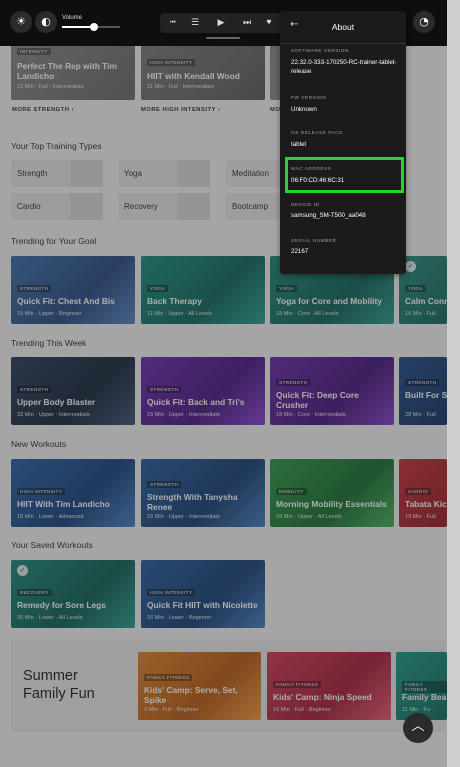 The image size is (460, 767). What do you see at coordinates (56, 402) in the screenshot?
I see `card-title: Upper Body Blaster` at bounding box center [56, 402].